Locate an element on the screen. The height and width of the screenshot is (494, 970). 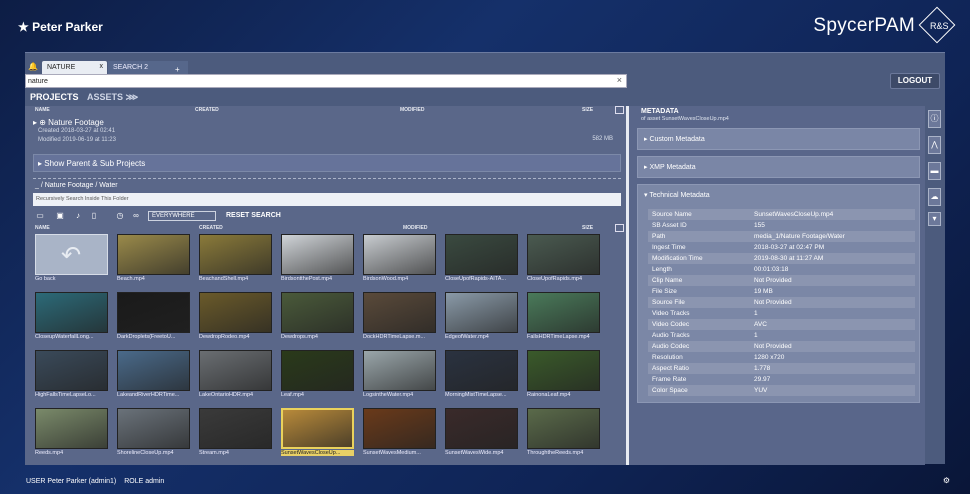
xmp-metadata-section: ▸ XMP Metadata is located at coordinates (778, 167).